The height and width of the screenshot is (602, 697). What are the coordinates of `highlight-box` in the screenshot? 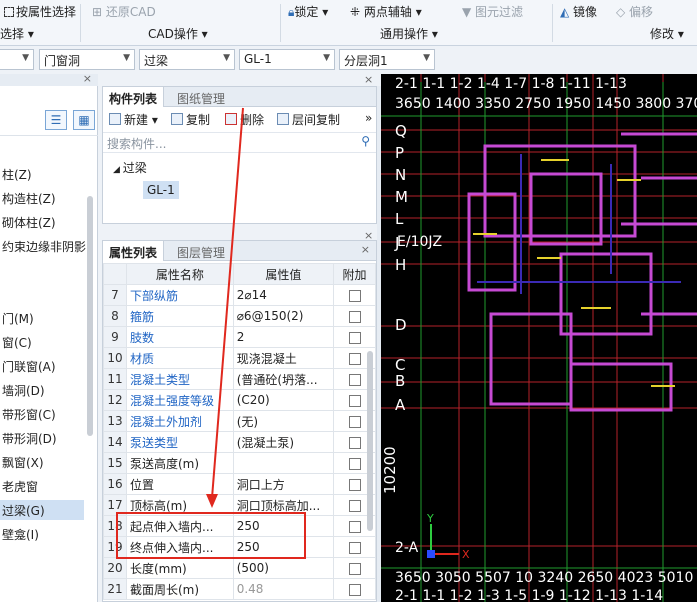 It's located at (211, 535).